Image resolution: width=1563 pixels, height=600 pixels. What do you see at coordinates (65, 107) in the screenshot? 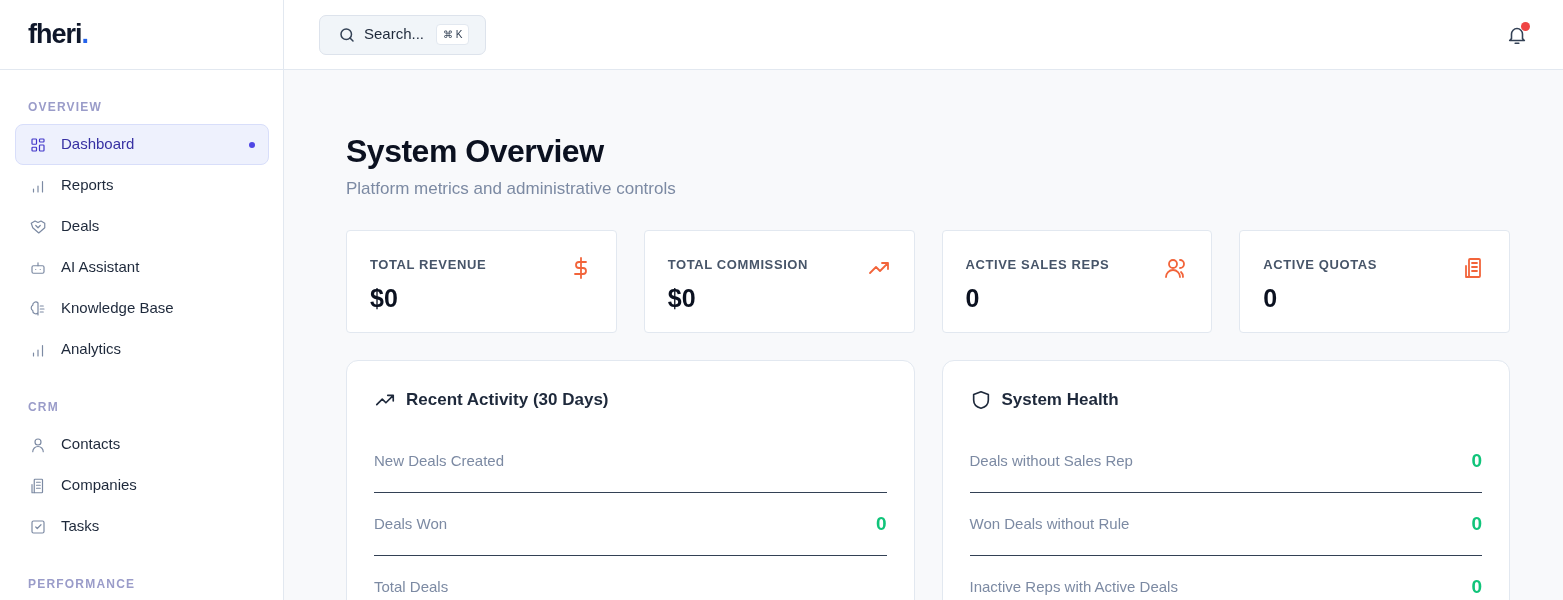
I see `section-heading: OVERVIEW` at bounding box center [65, 107].